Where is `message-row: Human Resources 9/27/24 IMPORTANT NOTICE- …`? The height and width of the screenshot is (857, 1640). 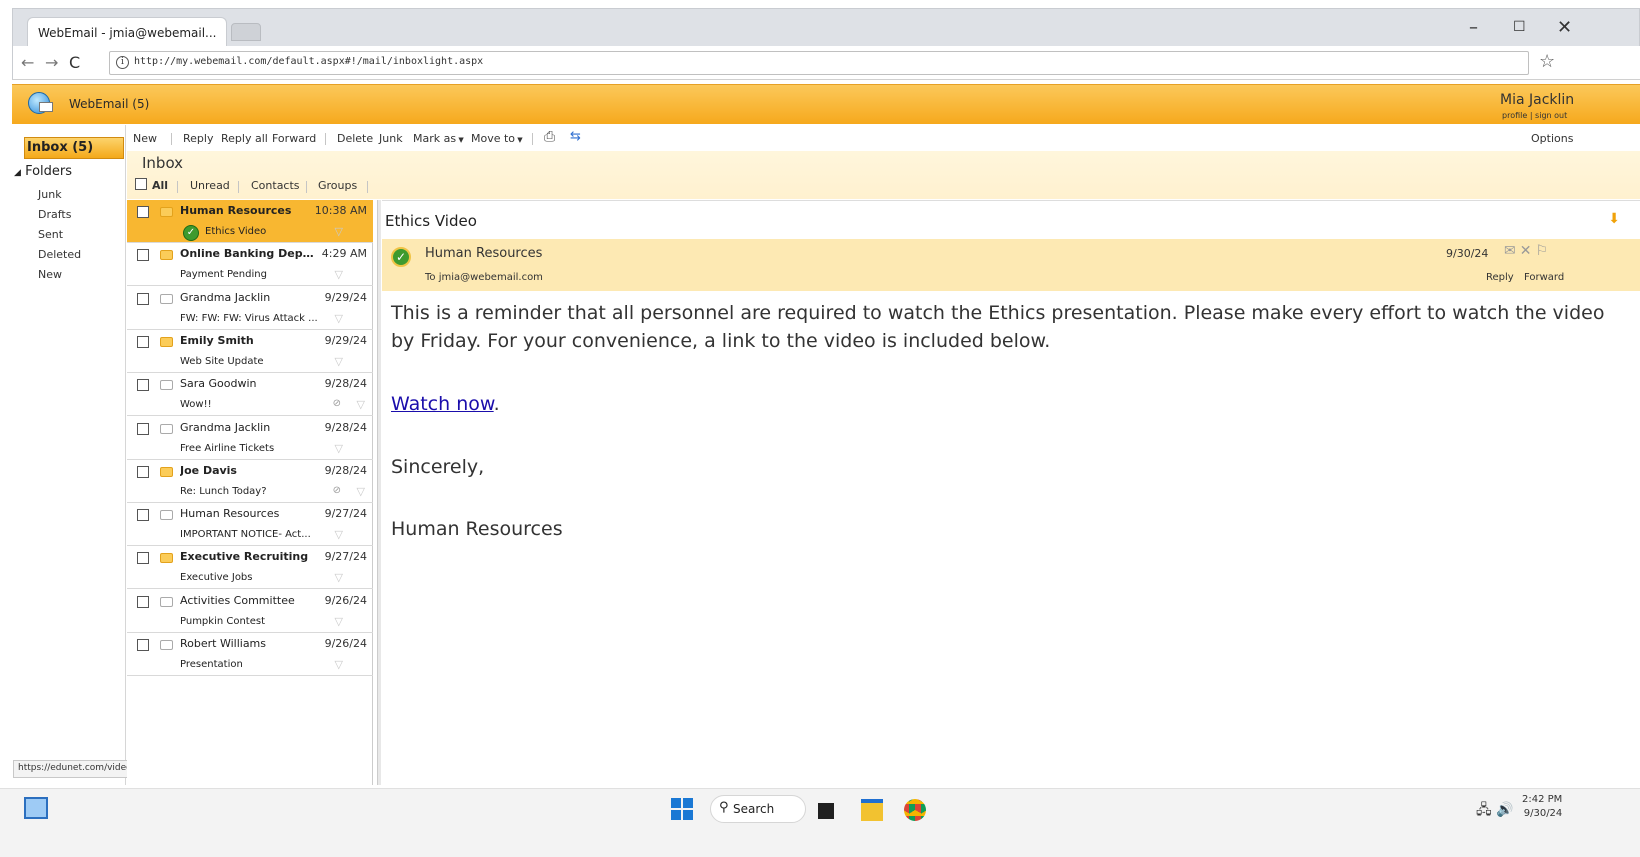 message-row: Human Resources 9/27/24 IMPORTANT NOTICE- … is located at coordinates (250, 525).